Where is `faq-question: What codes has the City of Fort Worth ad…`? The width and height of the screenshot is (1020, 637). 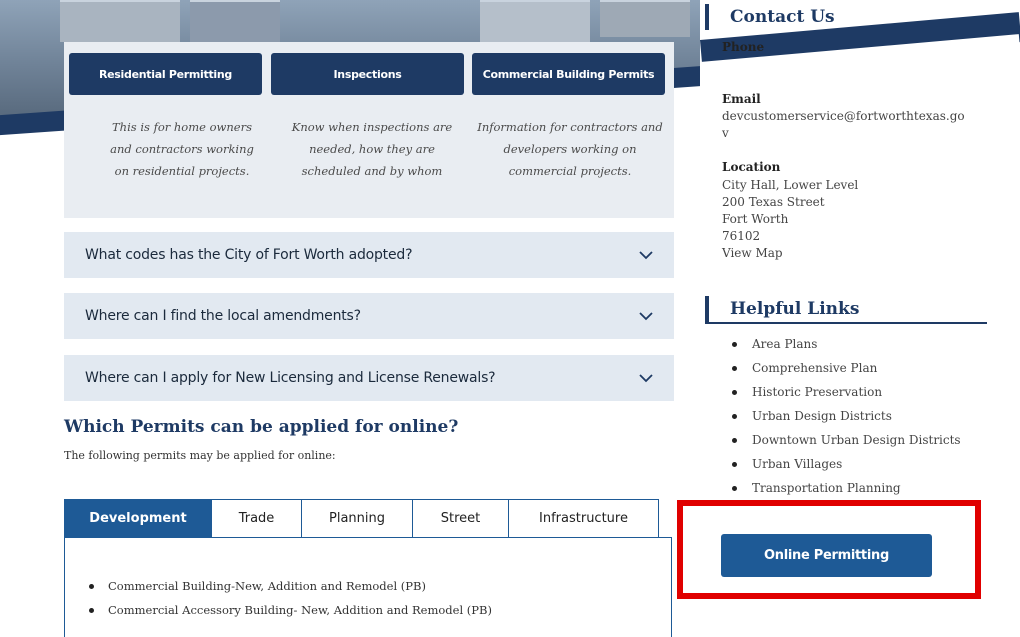
faq-question: What codes has the City of Fort Worth ad… is located at coordinates (249, 255).